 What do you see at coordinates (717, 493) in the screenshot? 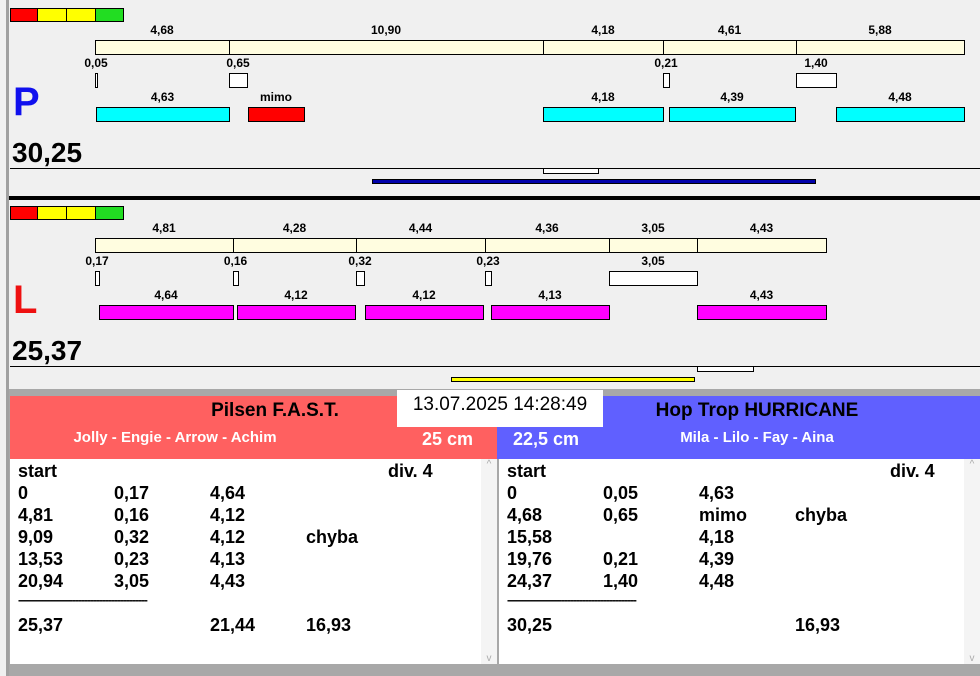
I see `list-cell: 4,63` at bounding box center [717, 493].